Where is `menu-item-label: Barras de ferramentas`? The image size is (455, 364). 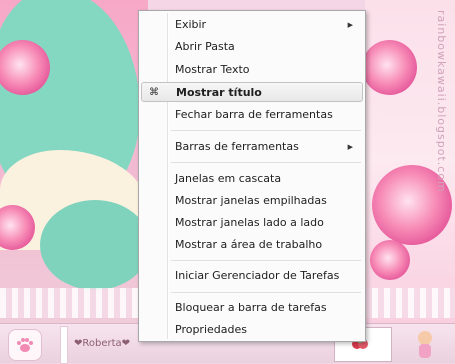
menu-item-label: Barras de ferramentas is located at coordinates (237, 146).